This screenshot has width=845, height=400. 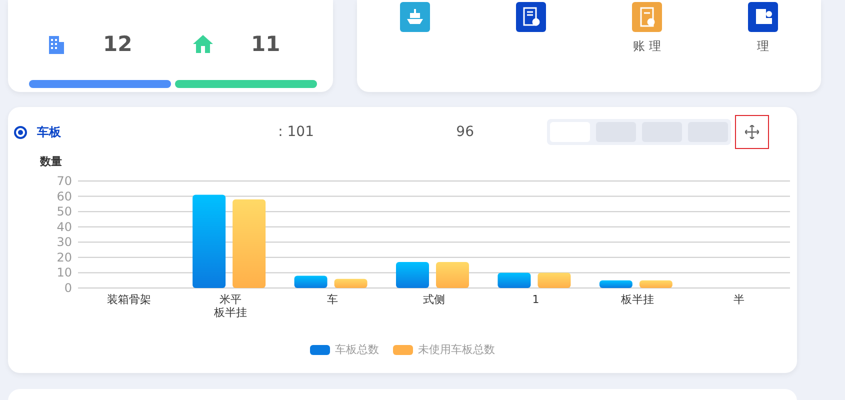 What do you see at coordinates (64, 242) in the screenshot?
I see `tick-label: 30` at bounding box center [64, 242].